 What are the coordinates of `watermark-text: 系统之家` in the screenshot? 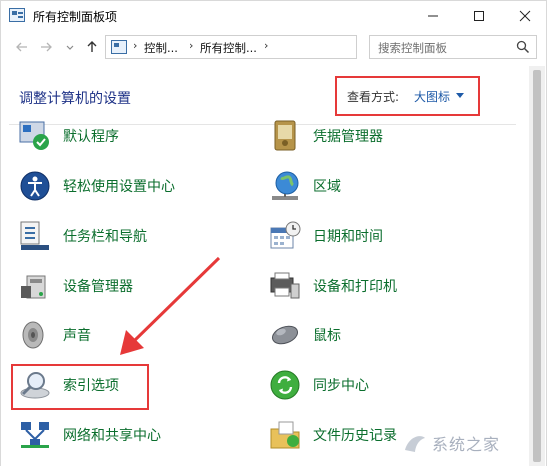 It's located at (466, 444).